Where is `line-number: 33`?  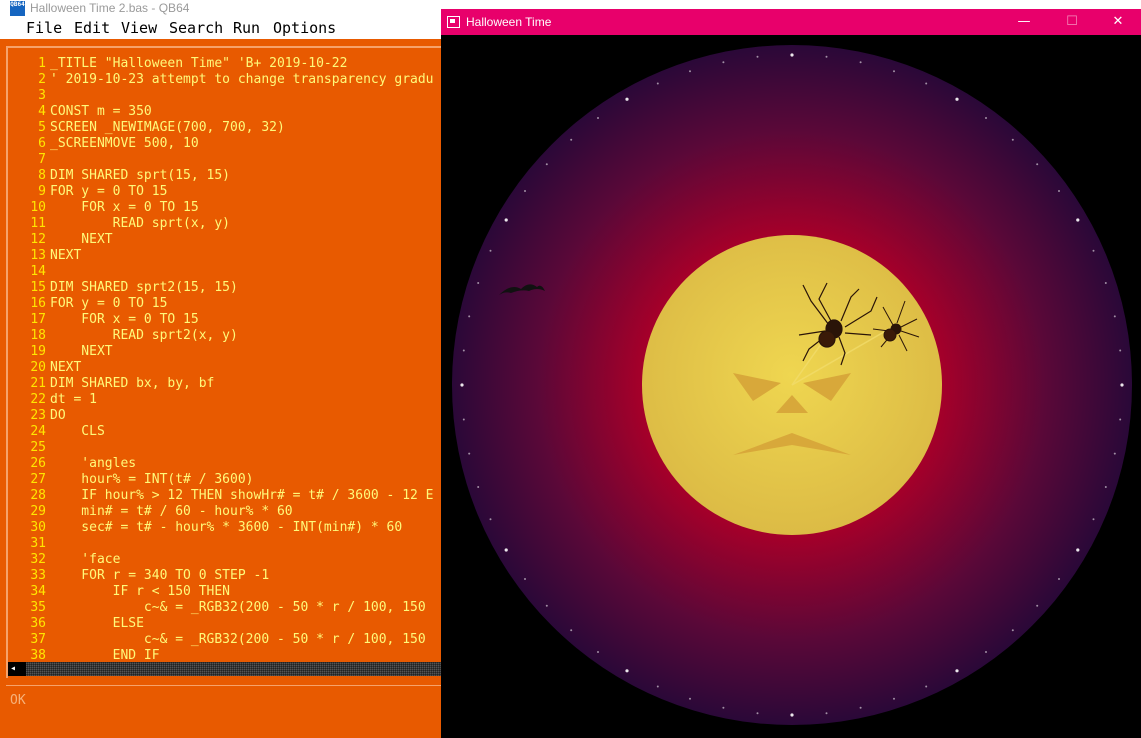
line-number: 33 is located at coordinates (38, 575).